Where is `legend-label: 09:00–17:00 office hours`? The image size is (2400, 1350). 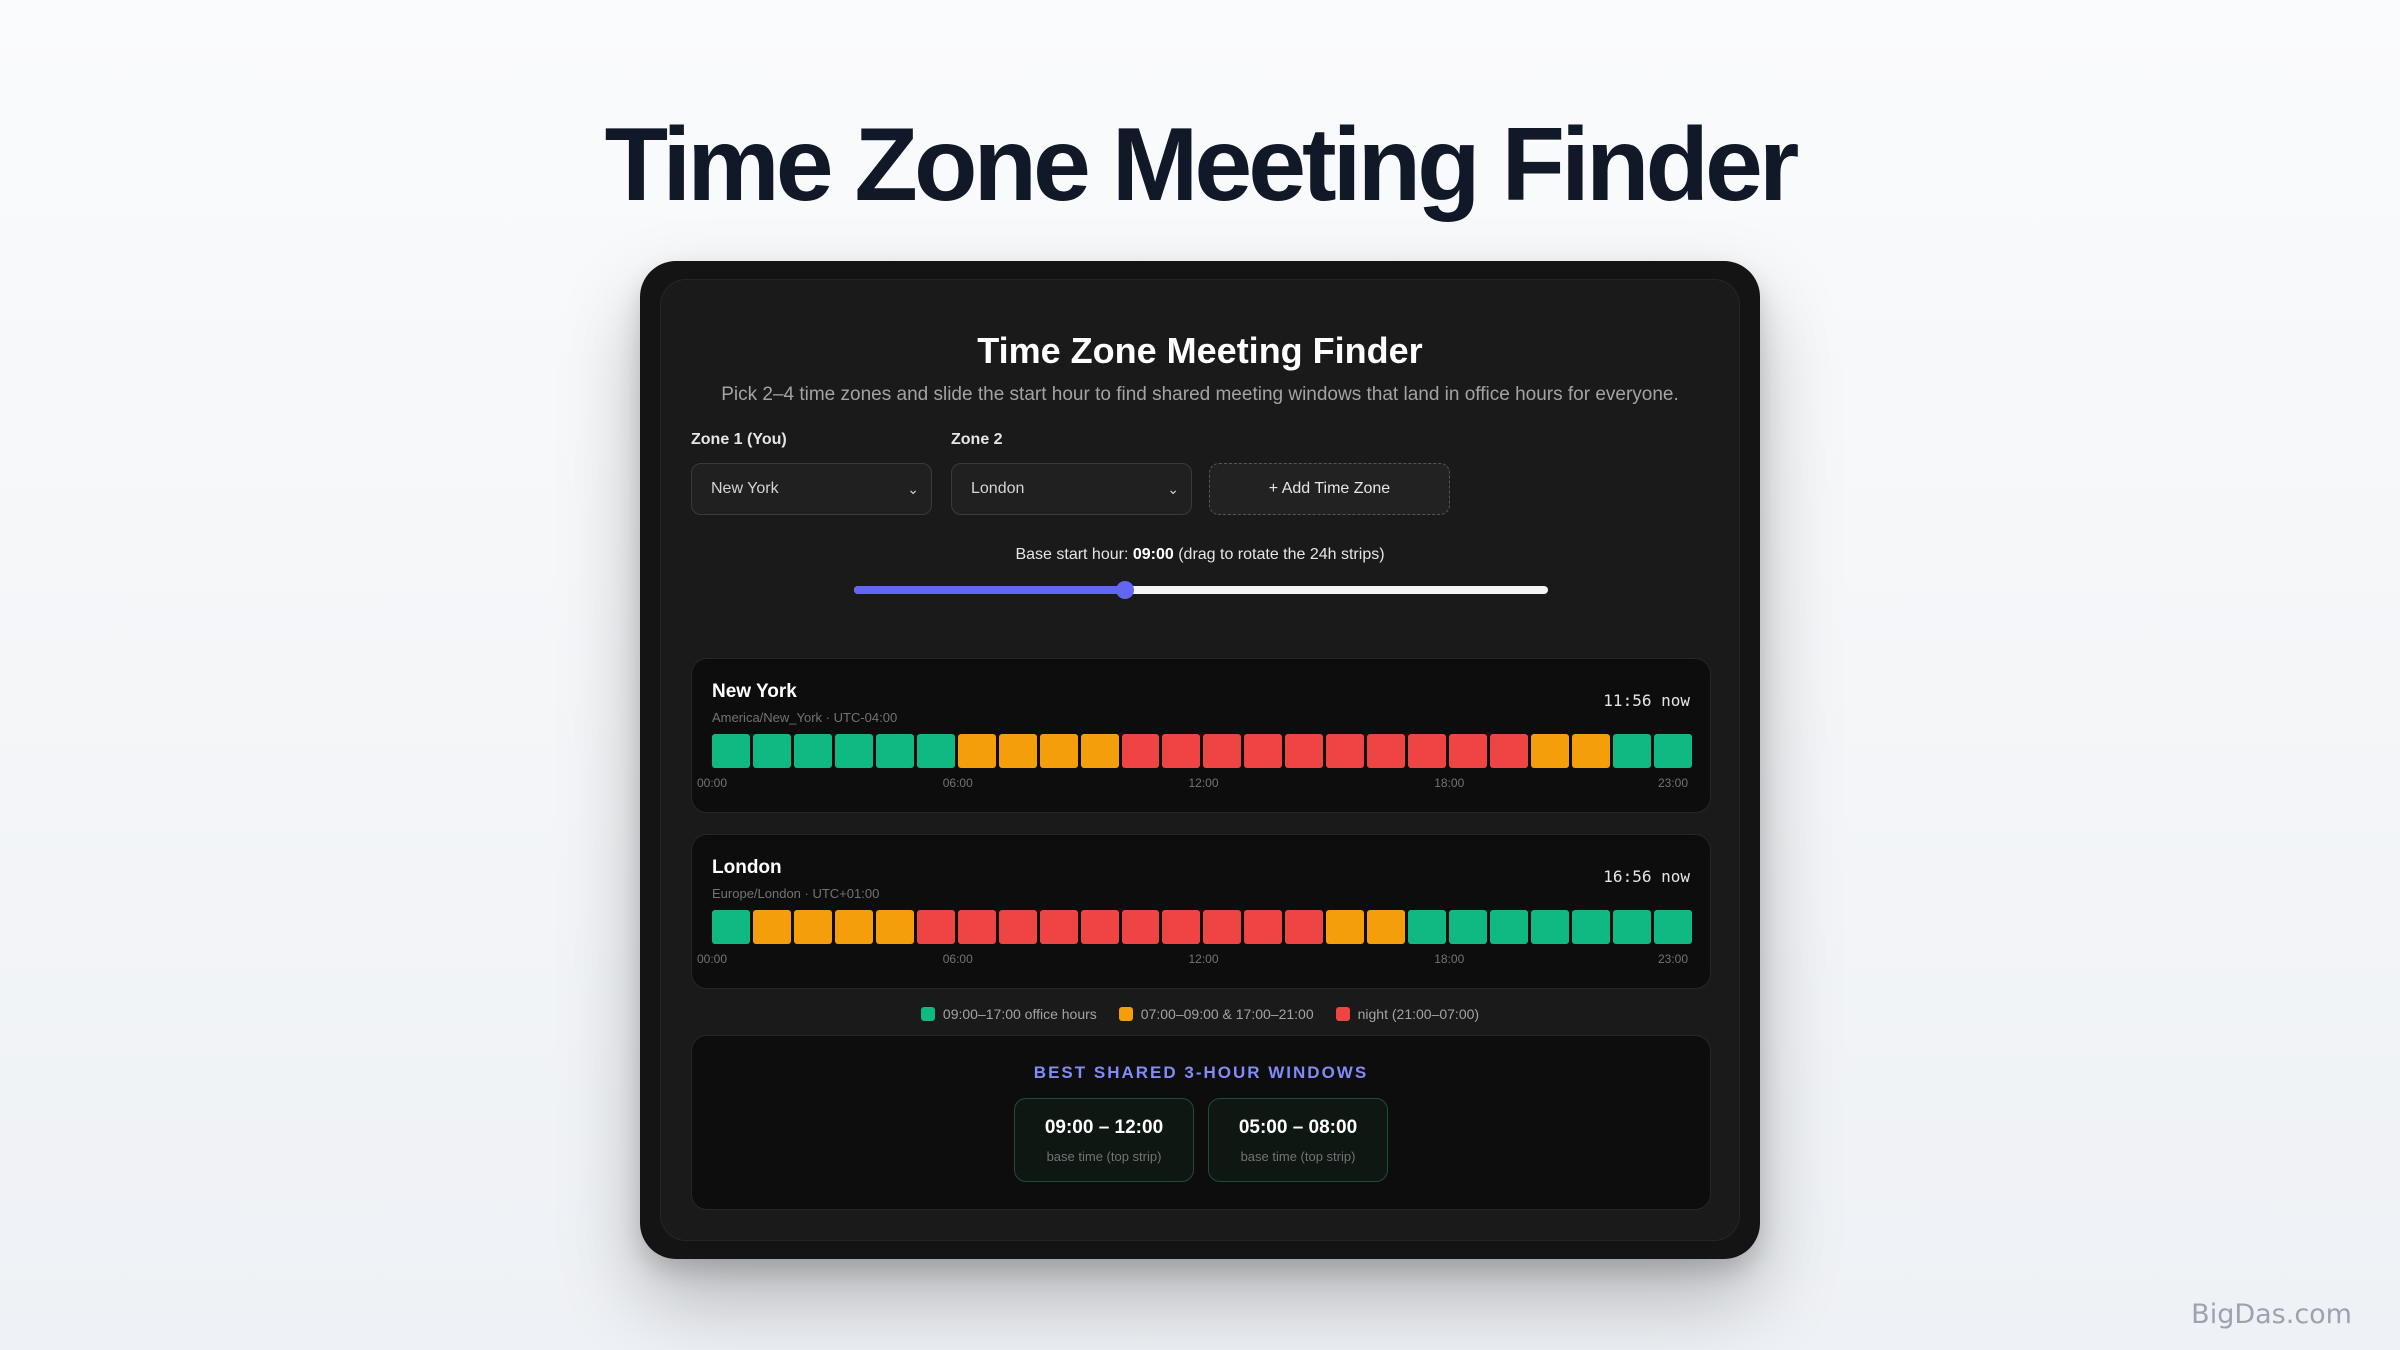
legend-label: 09:00–17:00 office hours is located at coordinates (1019, 1014).